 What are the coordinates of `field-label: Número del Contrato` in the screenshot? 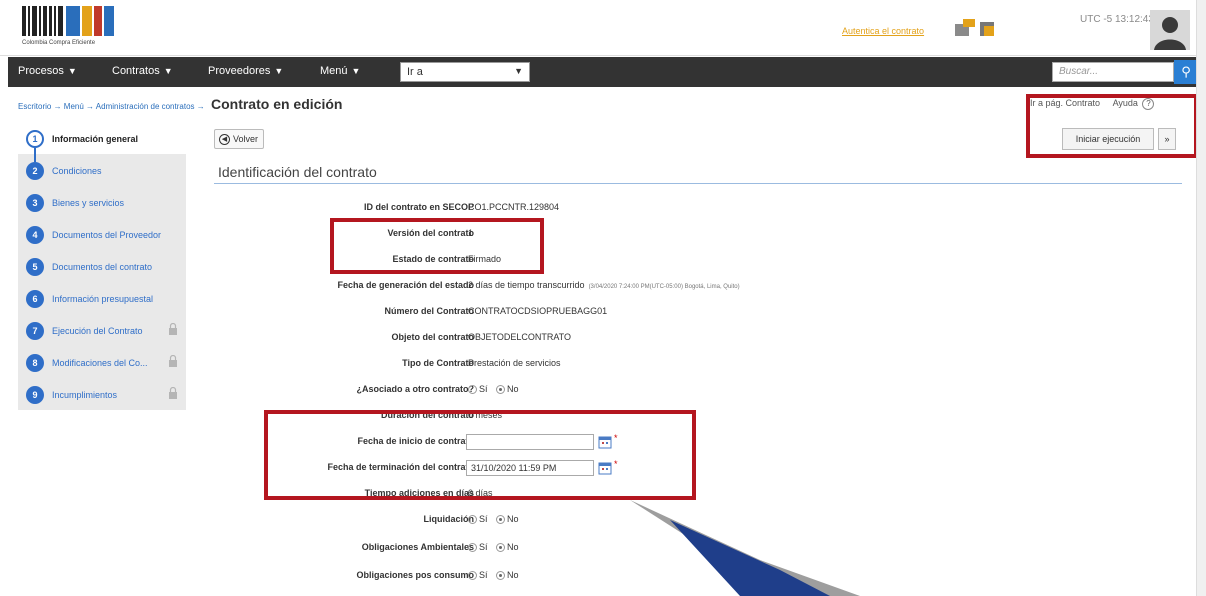 It's located at (429, 311).